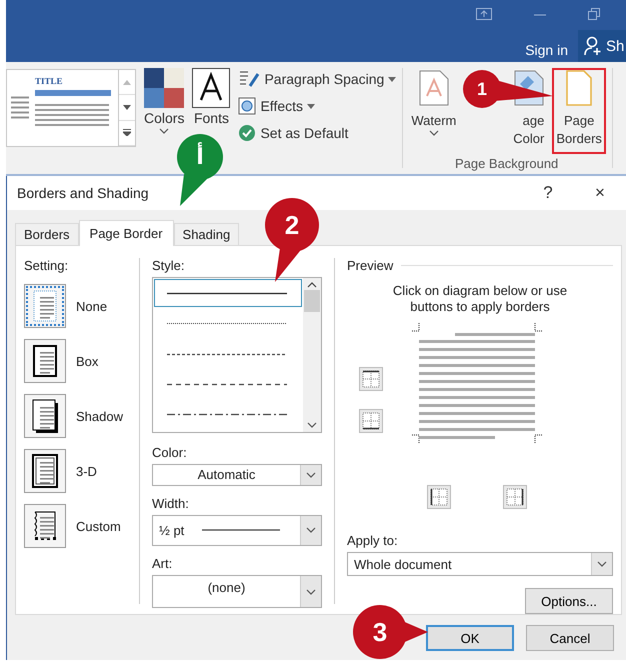 Image resolution: width=626 pixels, height=662 pixels. Describe the element at coordinates (92, 306) in the screenshot. I see `setting-option-label: None` at that location.